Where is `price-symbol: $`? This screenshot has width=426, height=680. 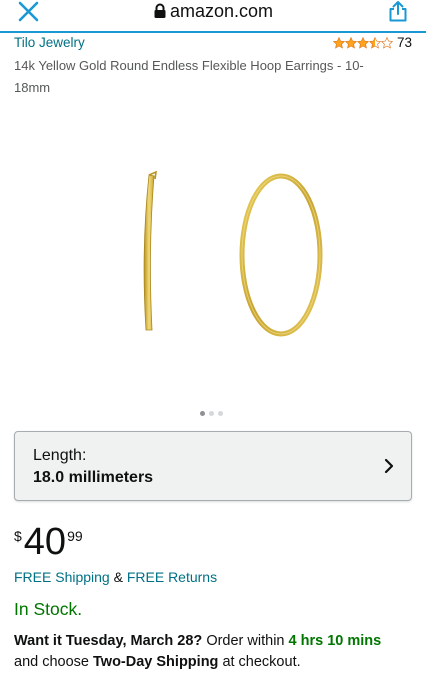
price-symbol: $ is located at coordinates (18, 536).